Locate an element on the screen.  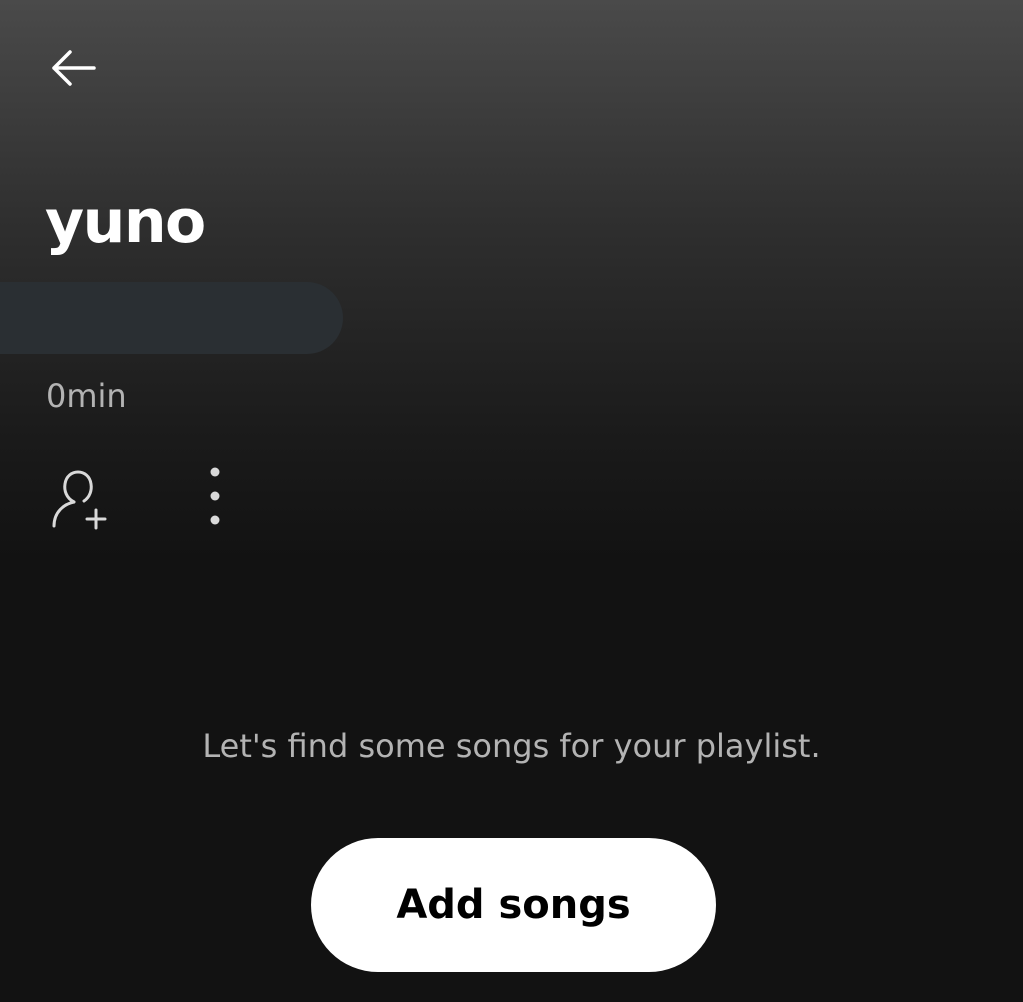
more-options-button is located at coordinates (215, 497).